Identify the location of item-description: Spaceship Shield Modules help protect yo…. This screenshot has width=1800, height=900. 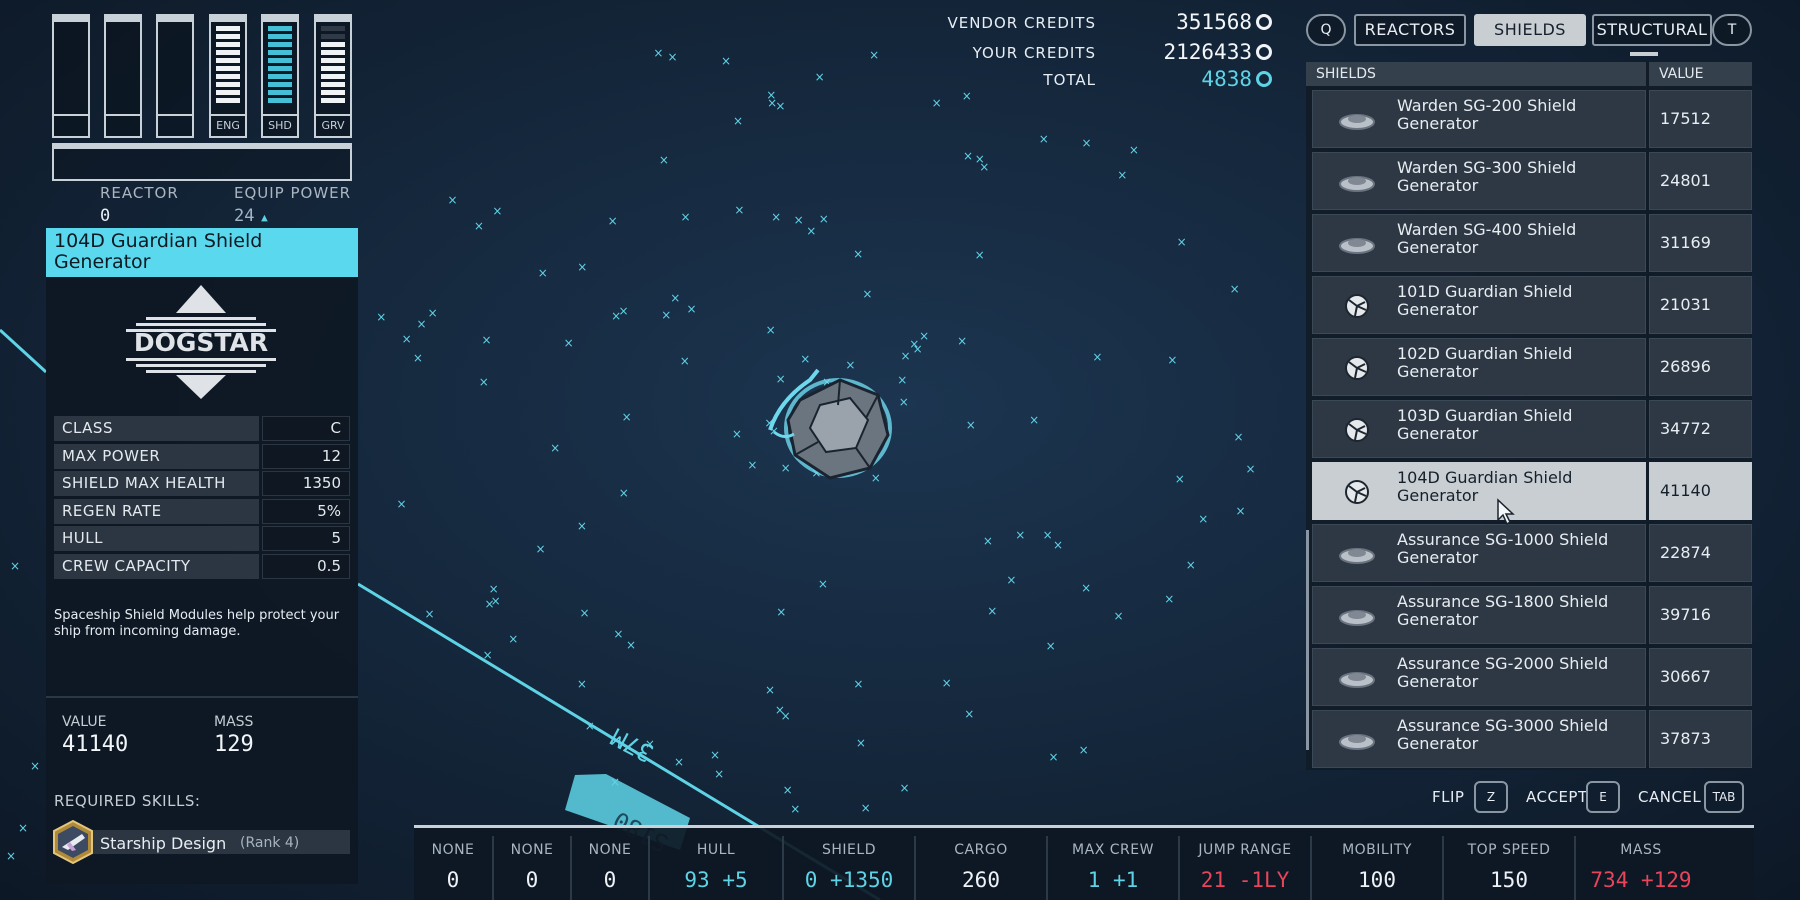
(197, 623).